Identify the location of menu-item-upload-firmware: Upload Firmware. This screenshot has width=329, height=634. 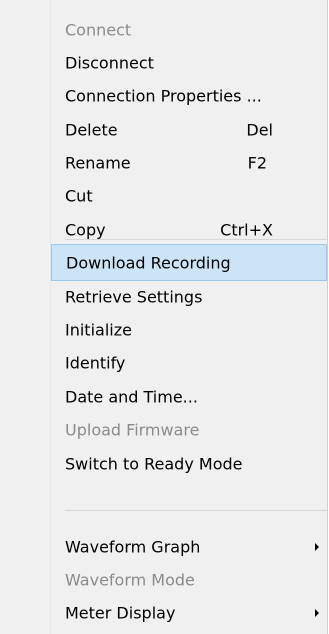
(189, 429).